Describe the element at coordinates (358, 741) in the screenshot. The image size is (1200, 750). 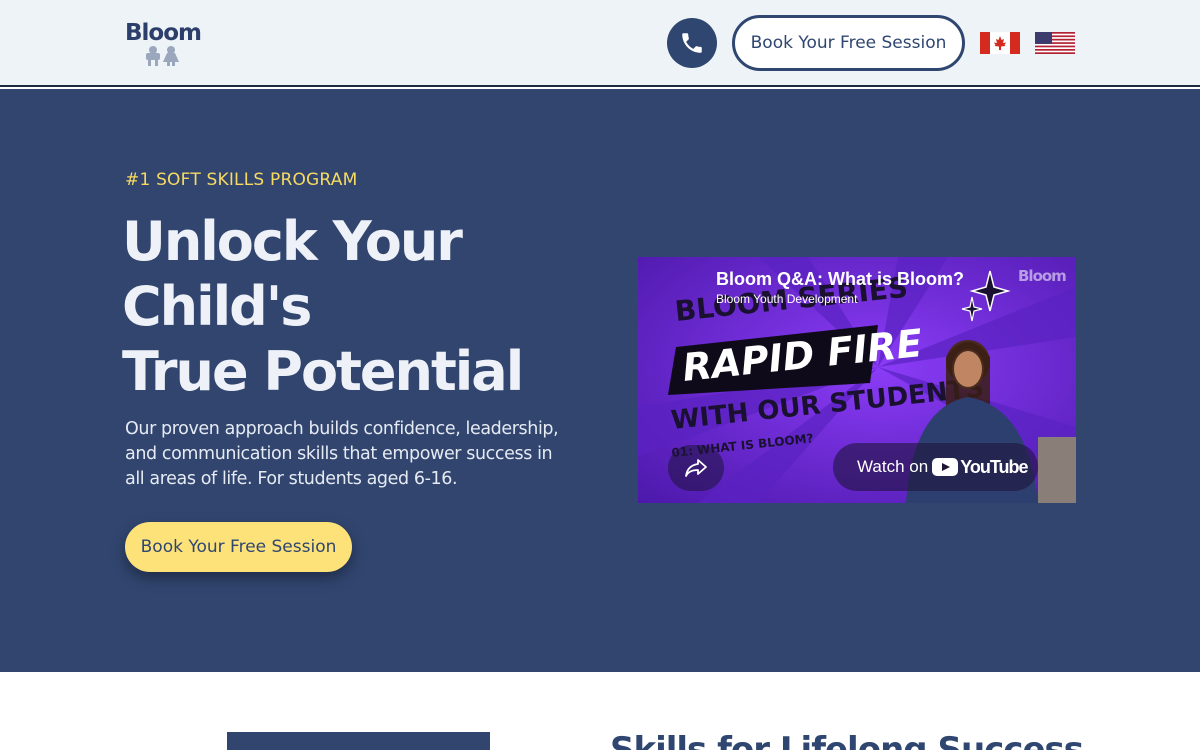
I see `section-image-placeholder` at that location.